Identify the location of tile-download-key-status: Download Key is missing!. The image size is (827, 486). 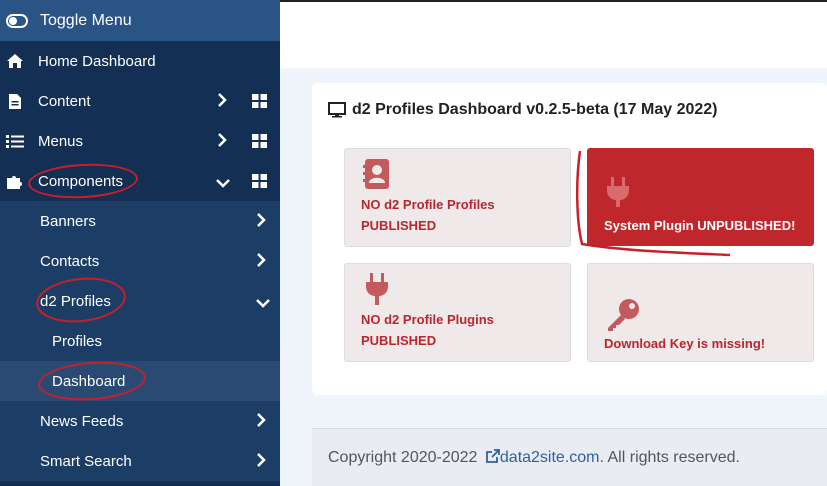
(700, 312).